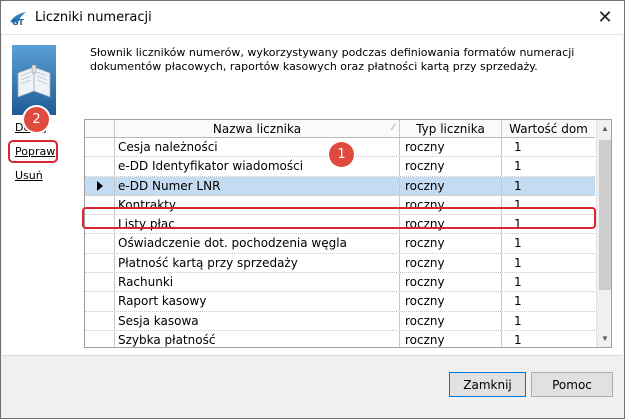 The height and width of the screenshot is (419, 625). I want to click on scroll-up-button: ▲, so click(604, 128).